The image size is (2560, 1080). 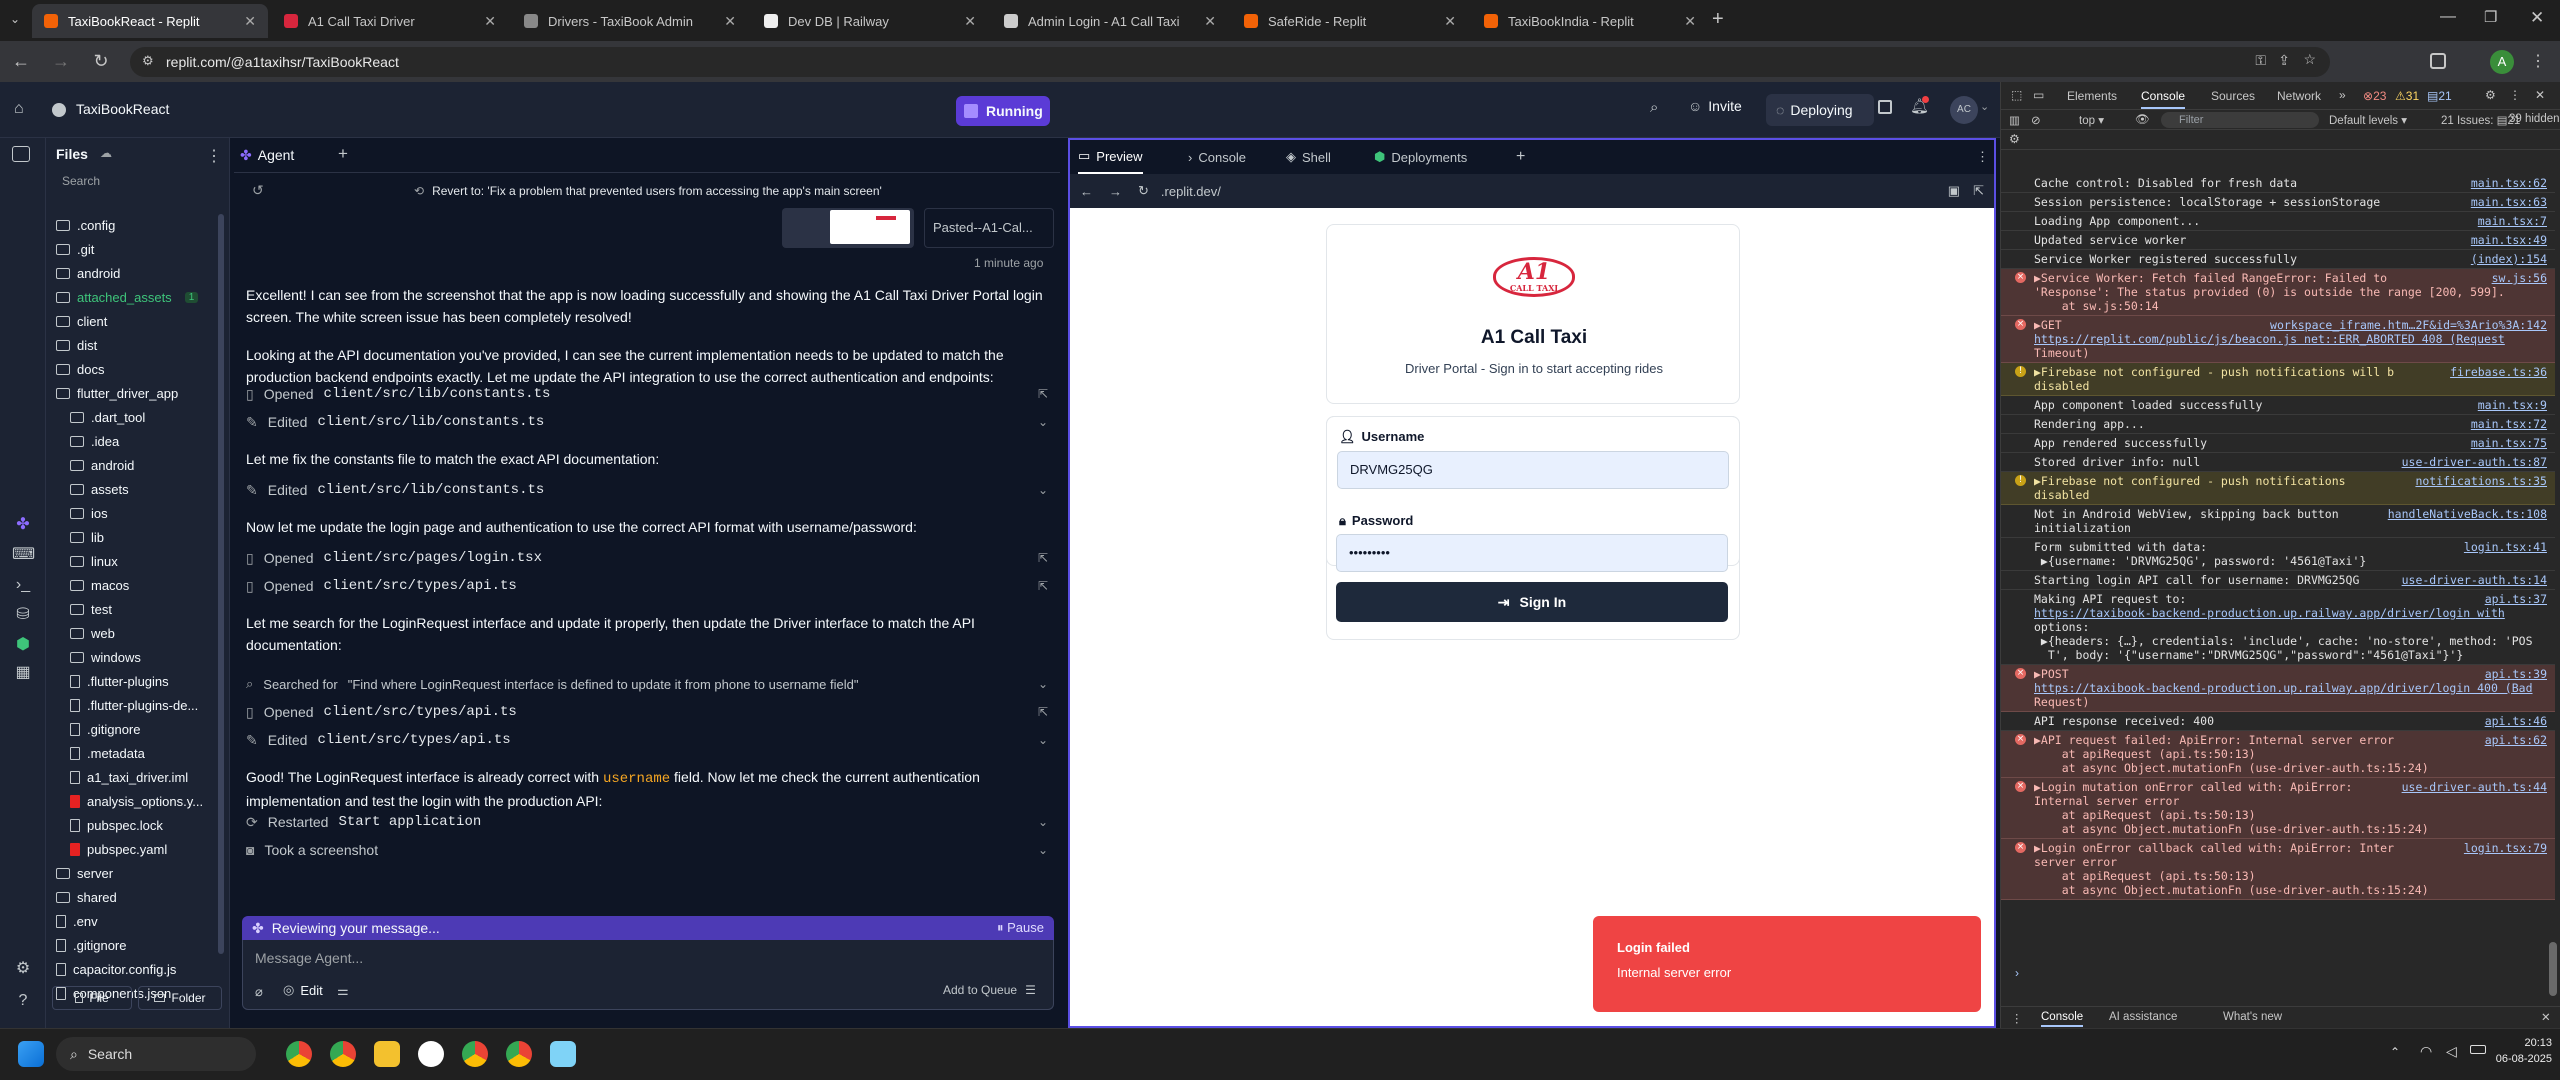 What do you see at coordinates (2240, 120) in the screenshot?
I see `console-filter-input: Filter` at bounding box center [2240, 120].